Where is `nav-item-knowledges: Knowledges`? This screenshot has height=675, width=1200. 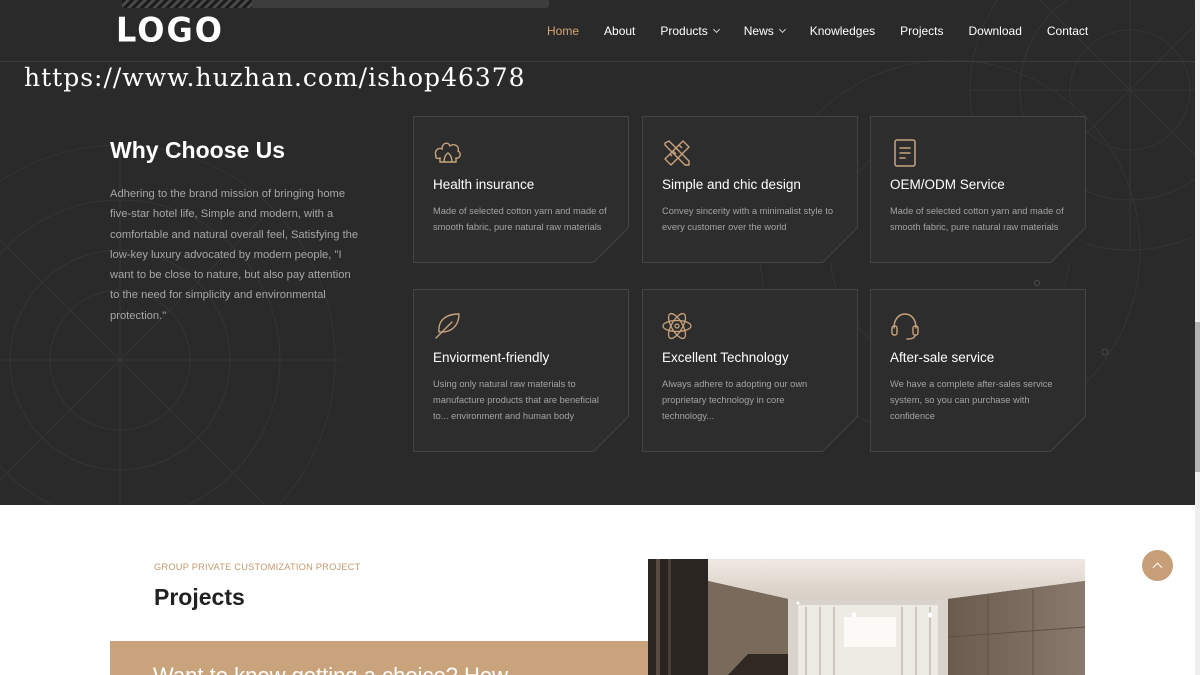 nav-item-knowledges: Knowledges is located at coordinates (842, 31).